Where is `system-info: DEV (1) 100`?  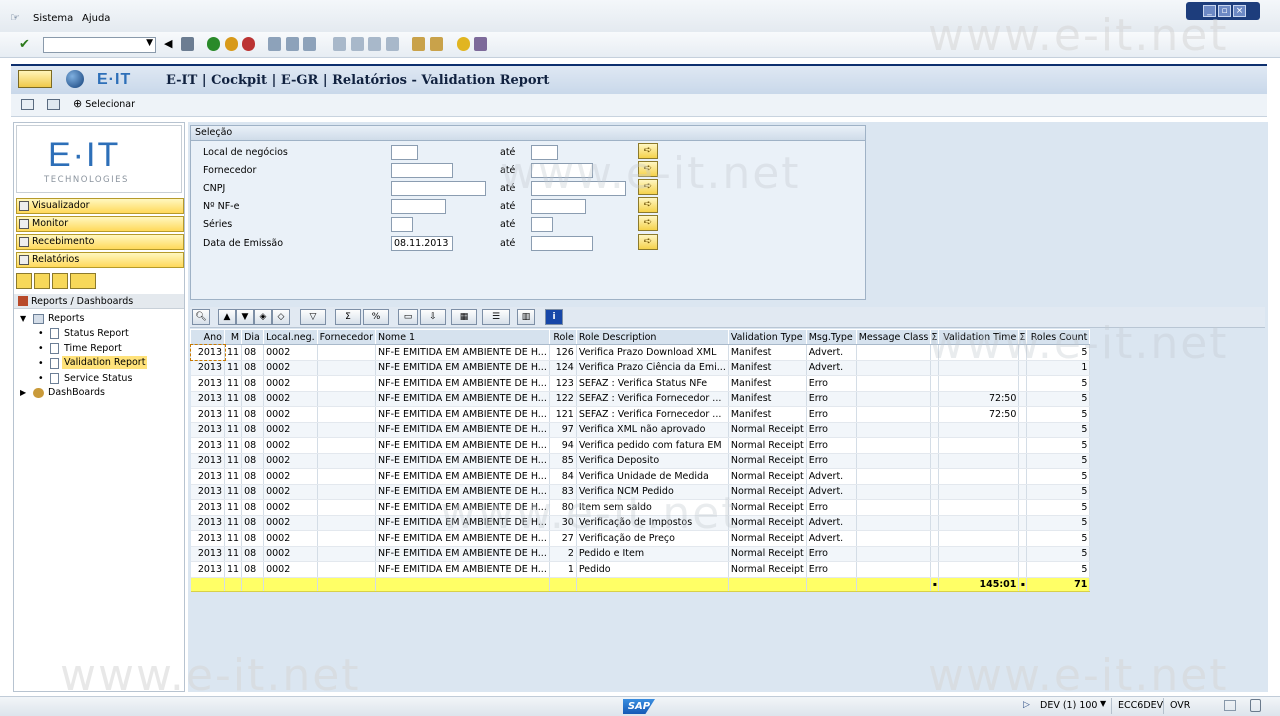
system-info: DEV (1) 100 is located at coordinates (1068, 705).